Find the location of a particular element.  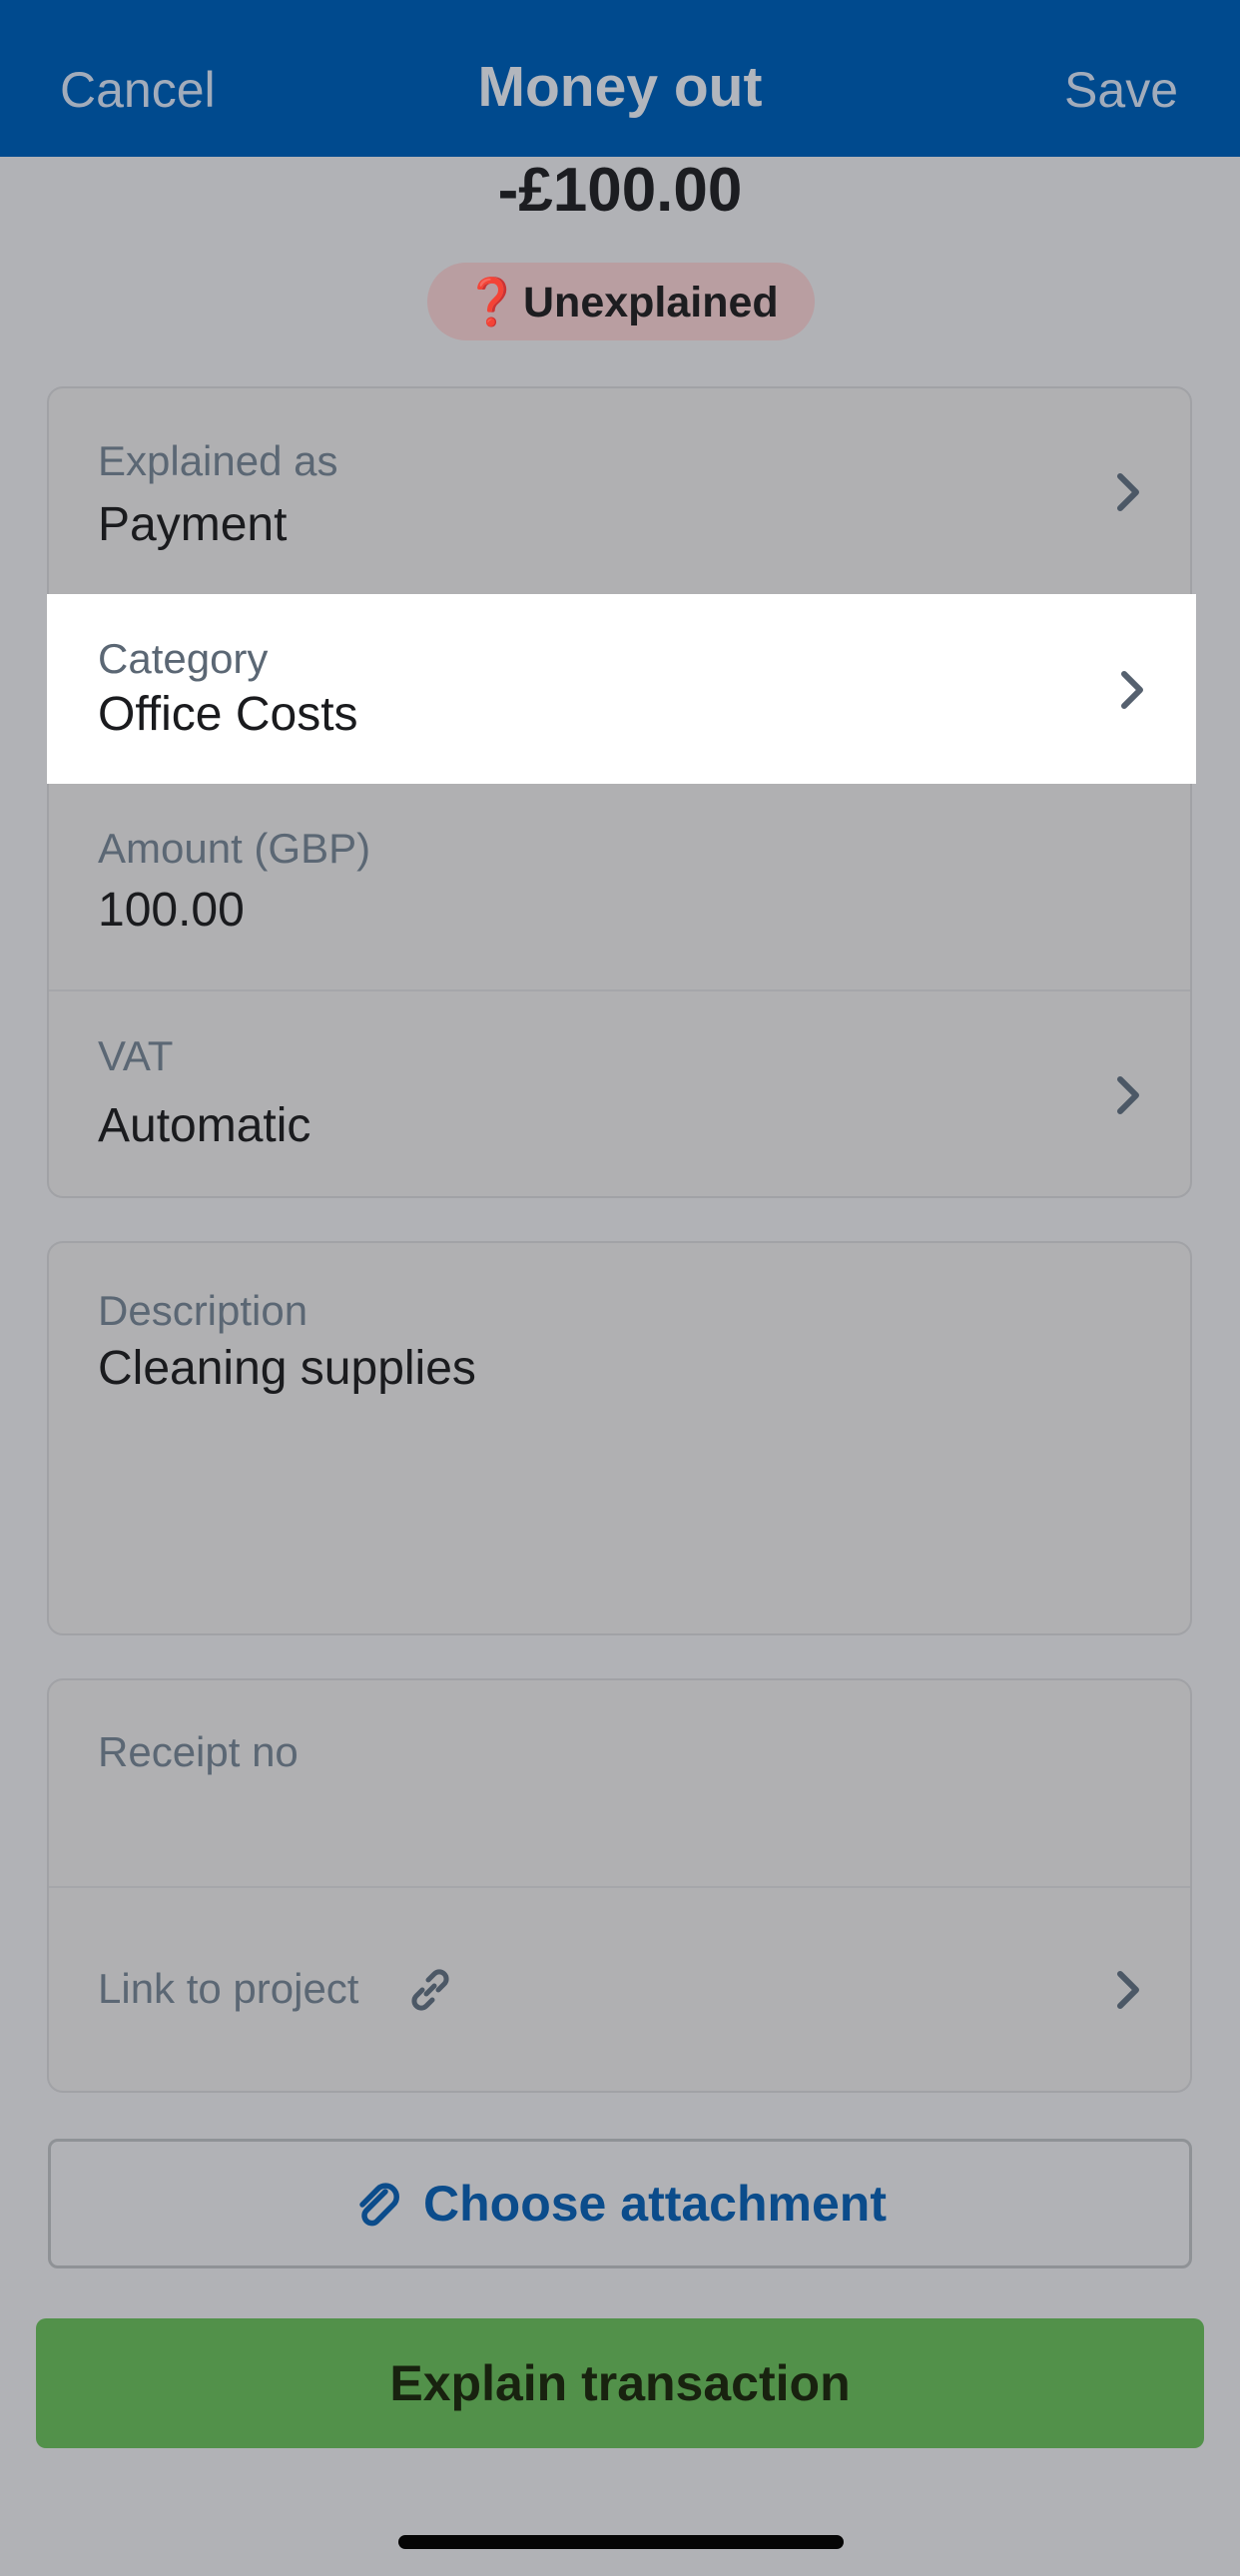

save-button: Save is located at coordinates (1121, 90).